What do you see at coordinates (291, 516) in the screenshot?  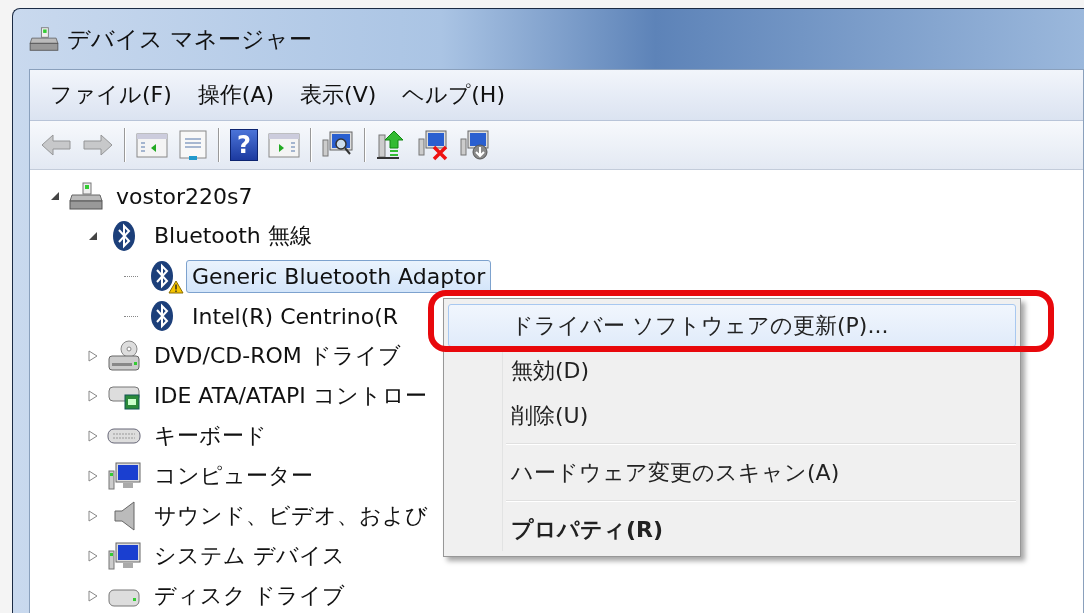 I see `tree-item: サウンド、ビデオ、および` at bounding box center [291, 516].